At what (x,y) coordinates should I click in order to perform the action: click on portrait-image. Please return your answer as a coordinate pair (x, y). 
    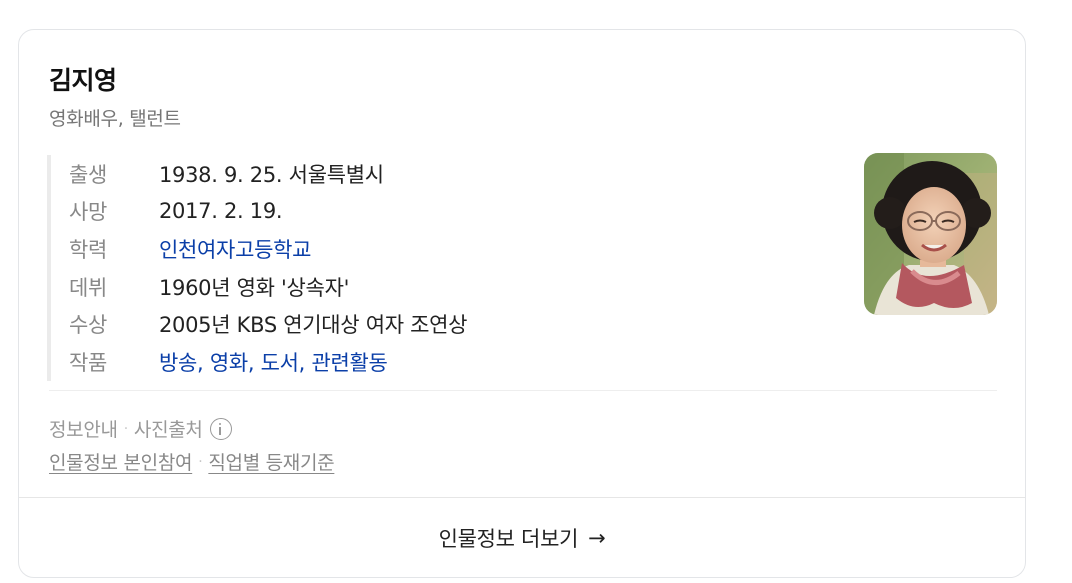
    Looking at the image, I should click on (930, 234).